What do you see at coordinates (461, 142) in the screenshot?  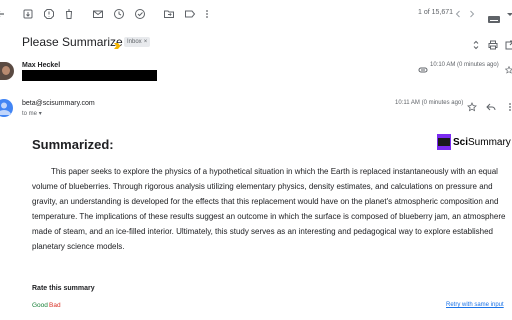 I see `logo-bold-text: Sci` at bounding box center [461, 142].